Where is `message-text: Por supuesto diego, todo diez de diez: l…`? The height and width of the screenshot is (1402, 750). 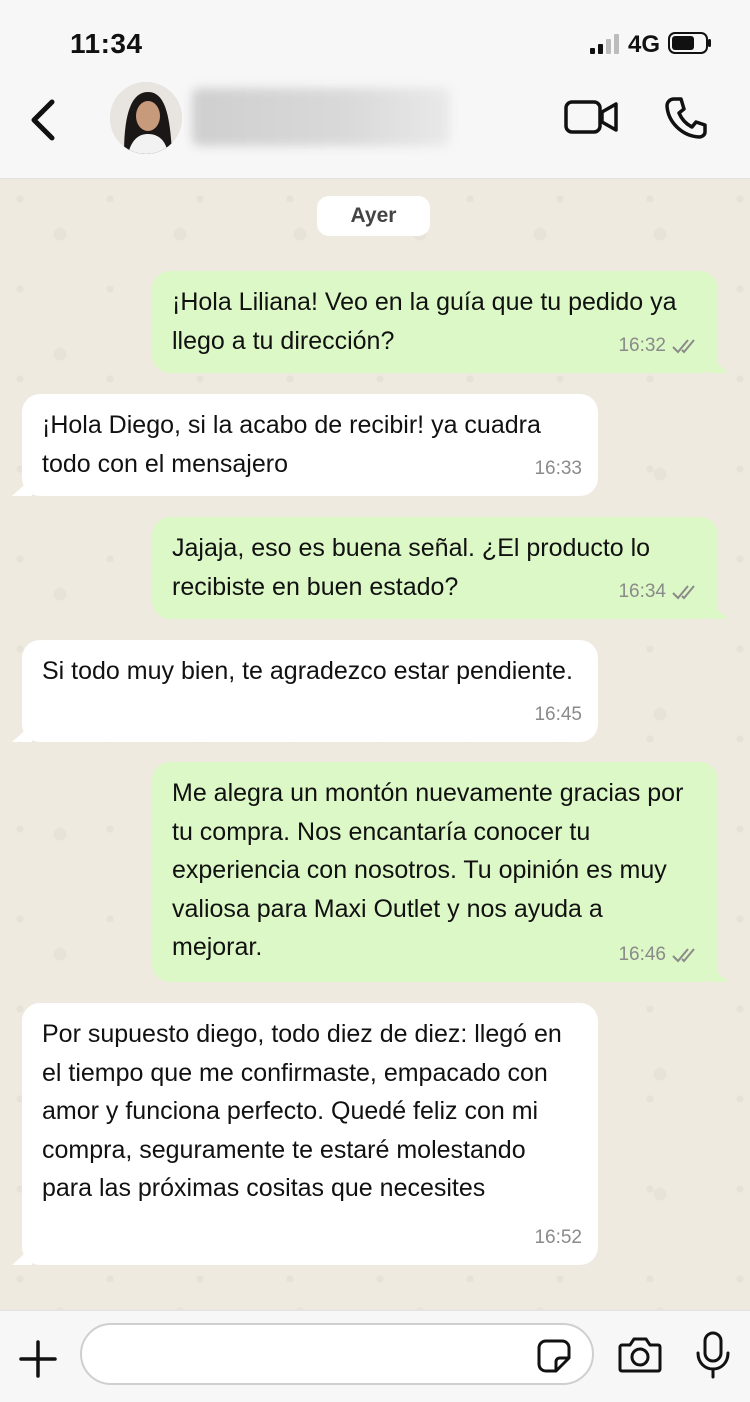 message-text: Por supuesto diego, todo diez de diez: l… is located at coordinates (302, 1111).